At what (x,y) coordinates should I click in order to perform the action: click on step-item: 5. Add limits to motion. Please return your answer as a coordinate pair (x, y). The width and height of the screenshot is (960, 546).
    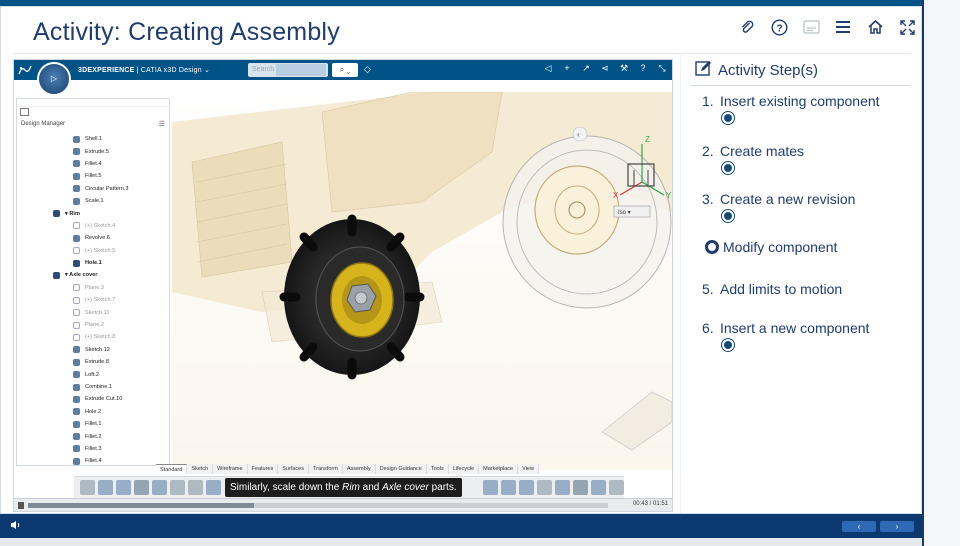
    Looking at the image, I should click on (772, 289).